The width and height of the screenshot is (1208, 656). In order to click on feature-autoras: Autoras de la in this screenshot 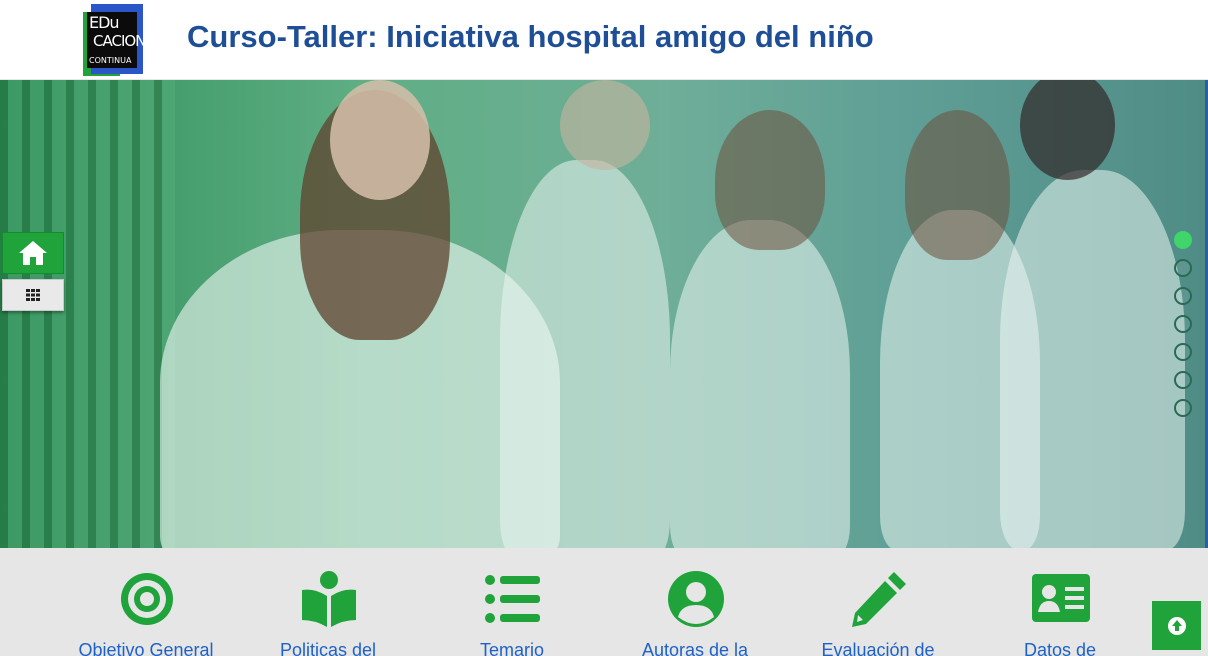, I will do `click(695, 602)`.